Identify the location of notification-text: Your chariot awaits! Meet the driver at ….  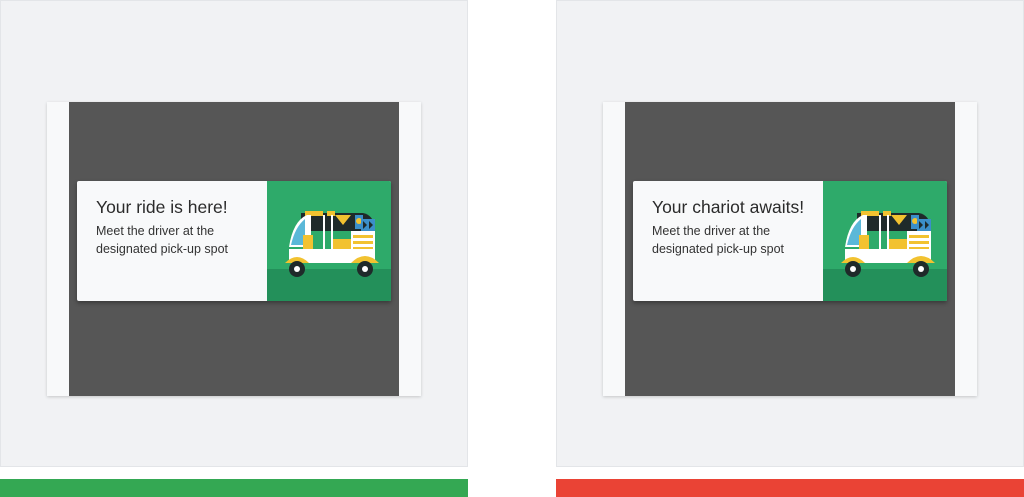
(728, 241).